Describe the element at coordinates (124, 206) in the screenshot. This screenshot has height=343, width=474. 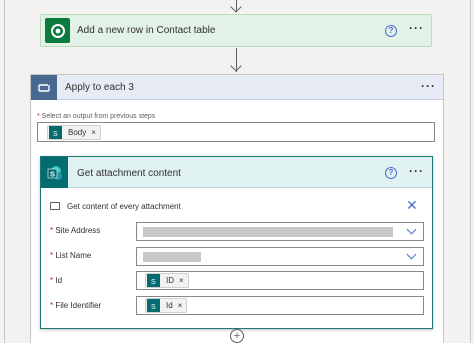
I see `action-note: Get content of every attachment` at that location.